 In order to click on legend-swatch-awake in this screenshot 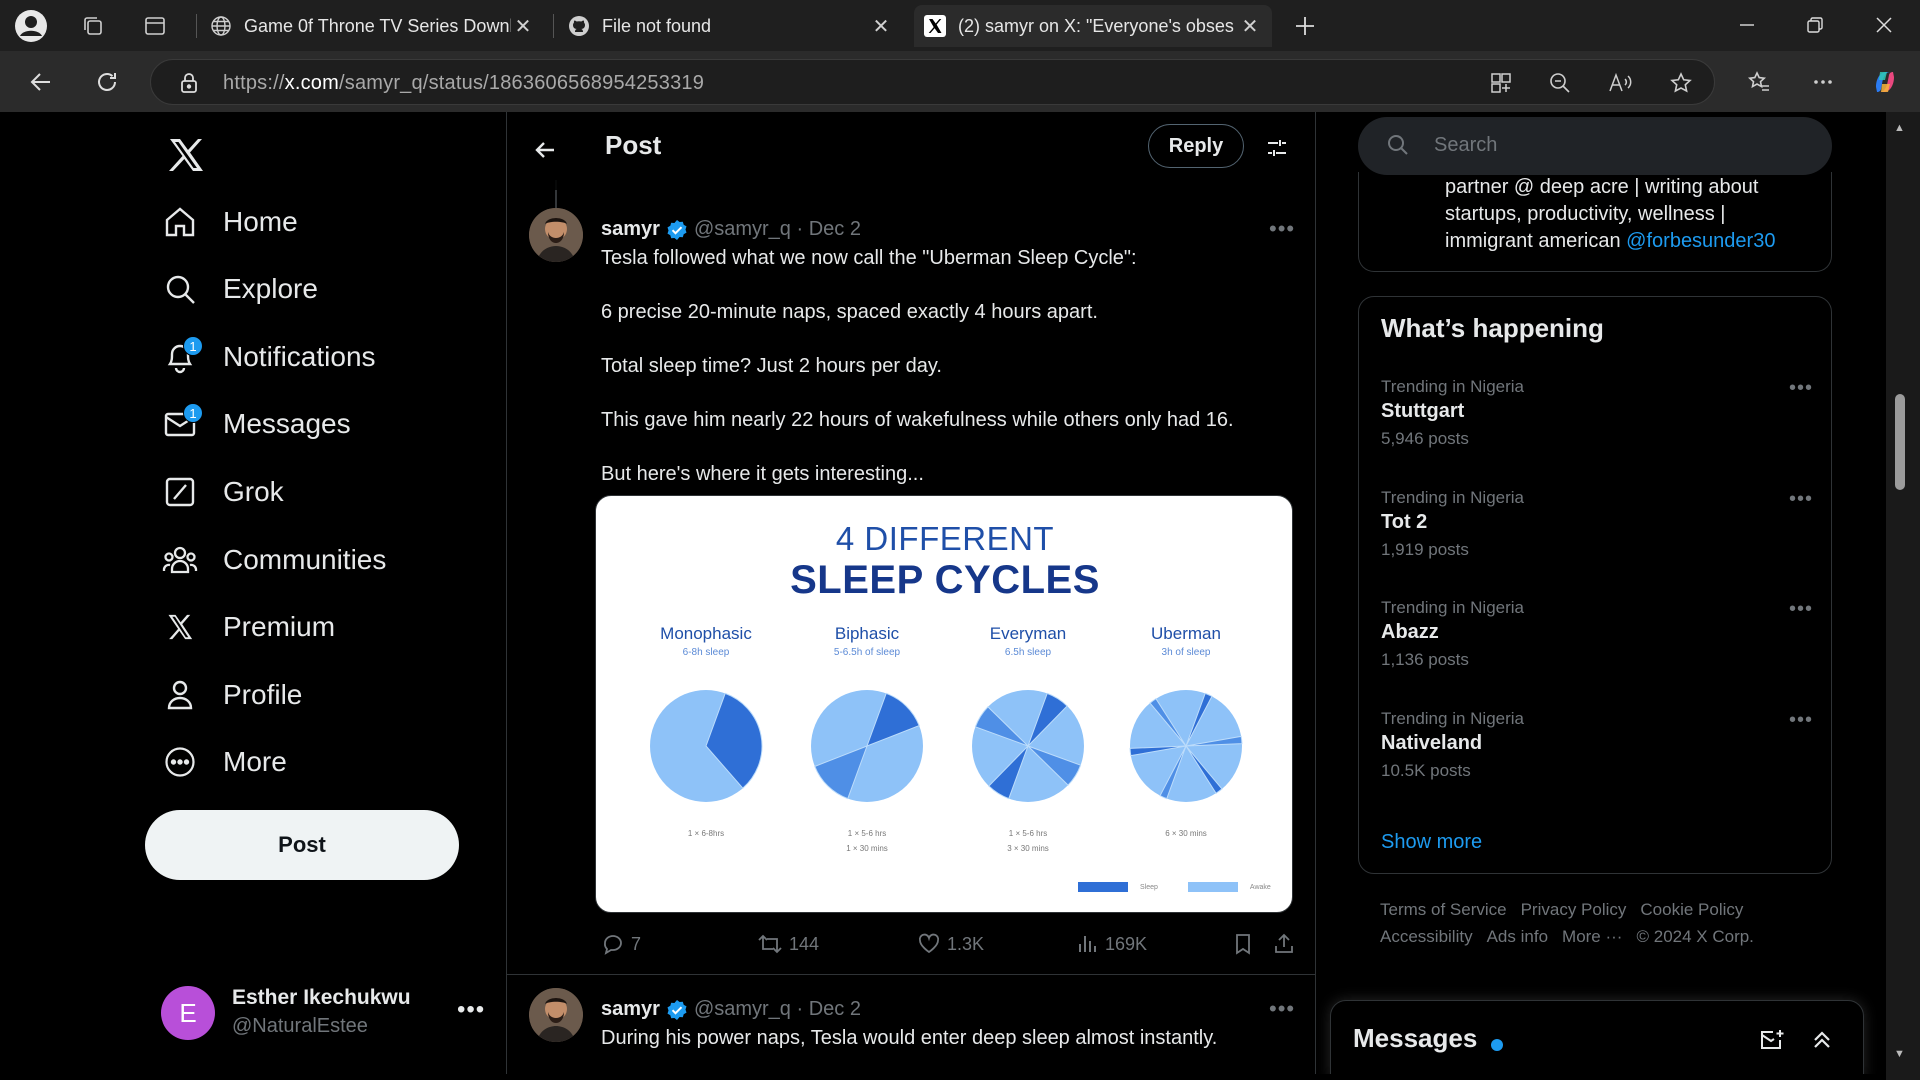, I will do `click(1212, 887)`.